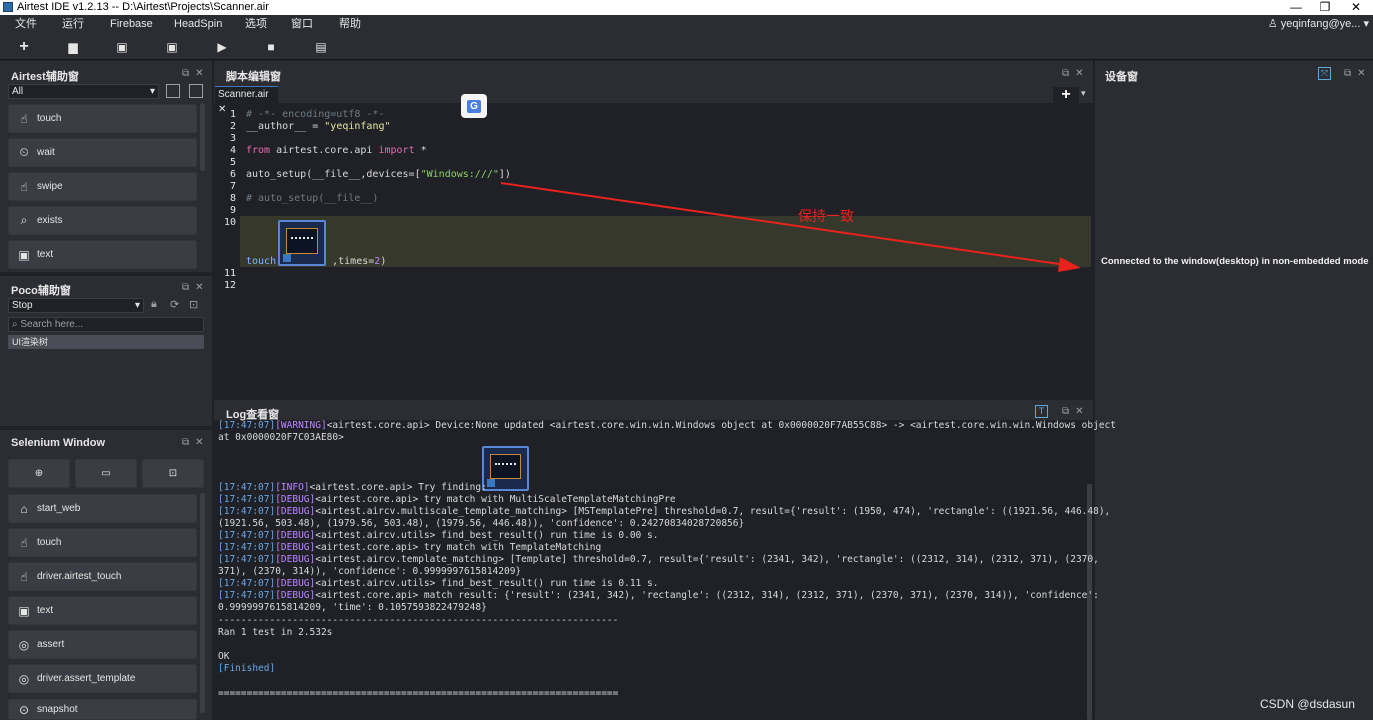  What do you see at coordinates (398, 487) in the screenshot?
I see `log-text: <airtest.core.api> Try finding:` at bounding box center [398, 487].